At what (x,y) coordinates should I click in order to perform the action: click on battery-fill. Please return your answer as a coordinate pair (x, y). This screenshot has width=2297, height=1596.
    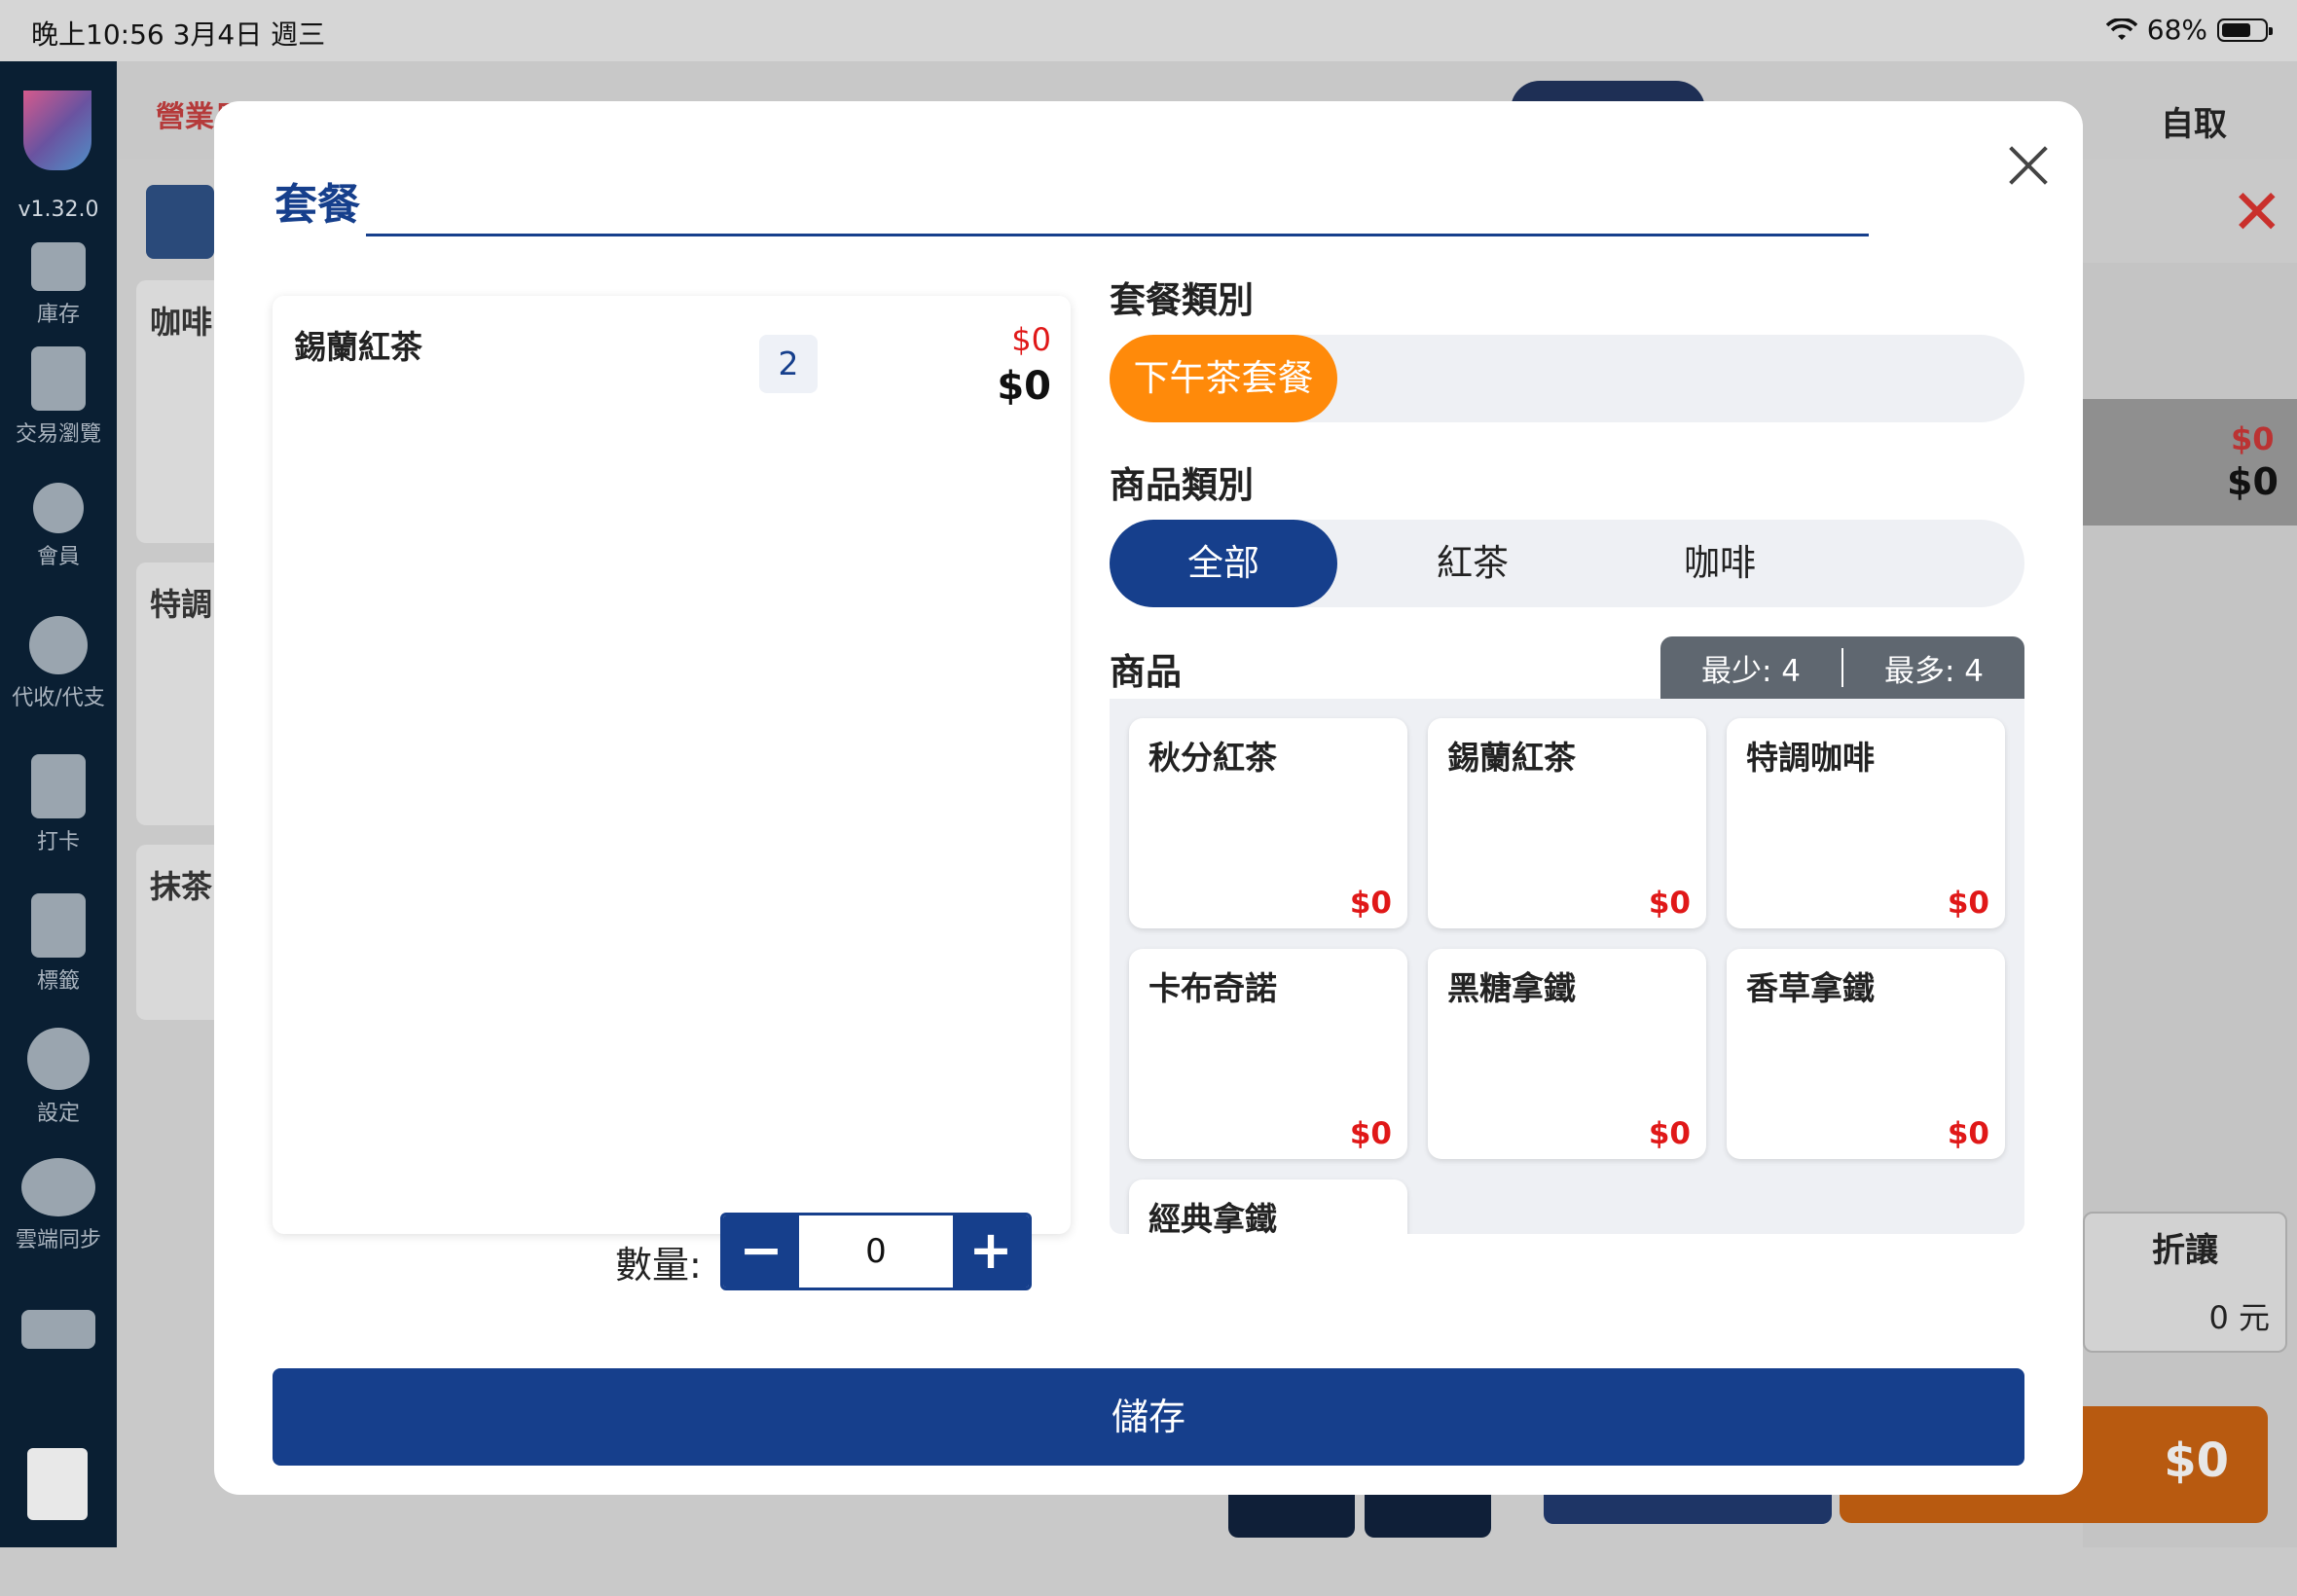
    Looking at the image, I should click on (2236, 30).